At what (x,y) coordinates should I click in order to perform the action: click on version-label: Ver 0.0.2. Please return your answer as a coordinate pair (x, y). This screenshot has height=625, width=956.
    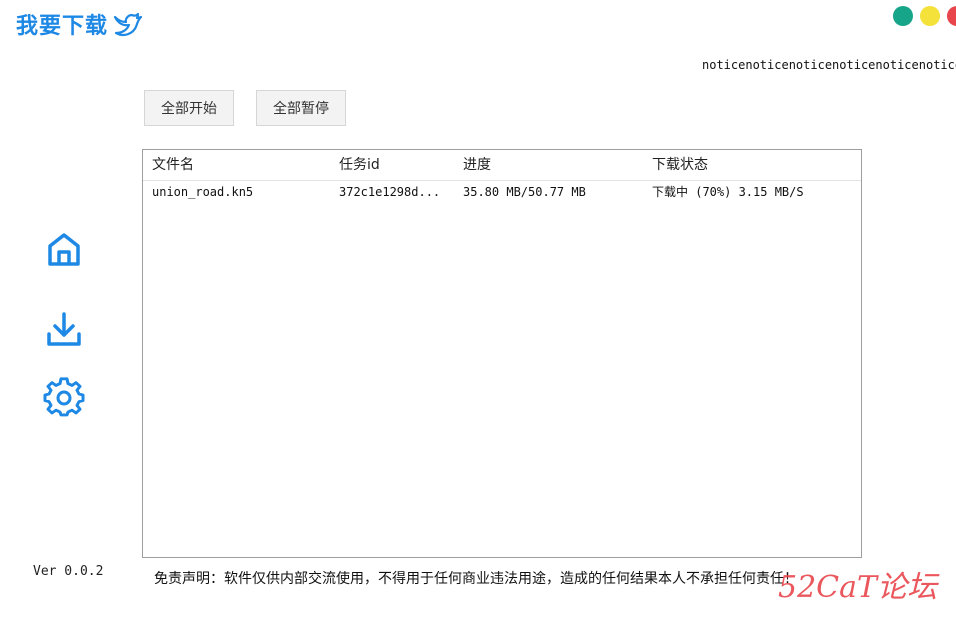
    Looking at the image, I should click on (68, 571).